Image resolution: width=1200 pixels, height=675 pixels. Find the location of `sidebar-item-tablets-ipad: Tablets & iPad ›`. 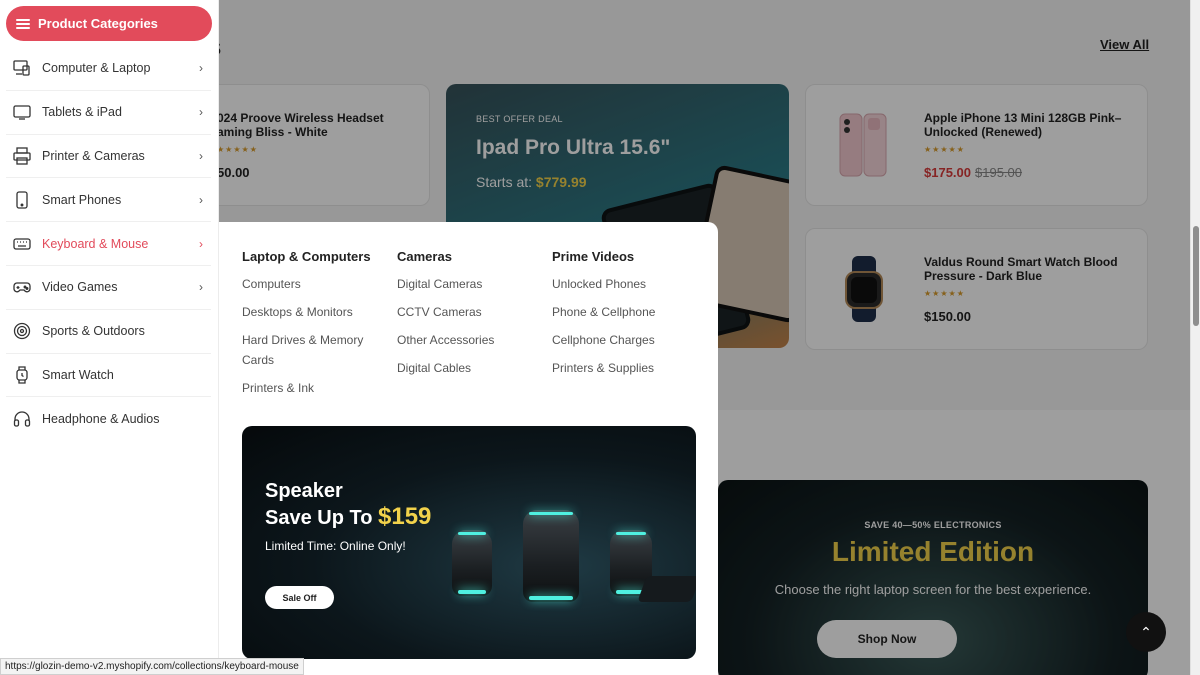

sidebar-item-tablets-ipad: Tablets & iPad › is located at coordinates (108, 113).